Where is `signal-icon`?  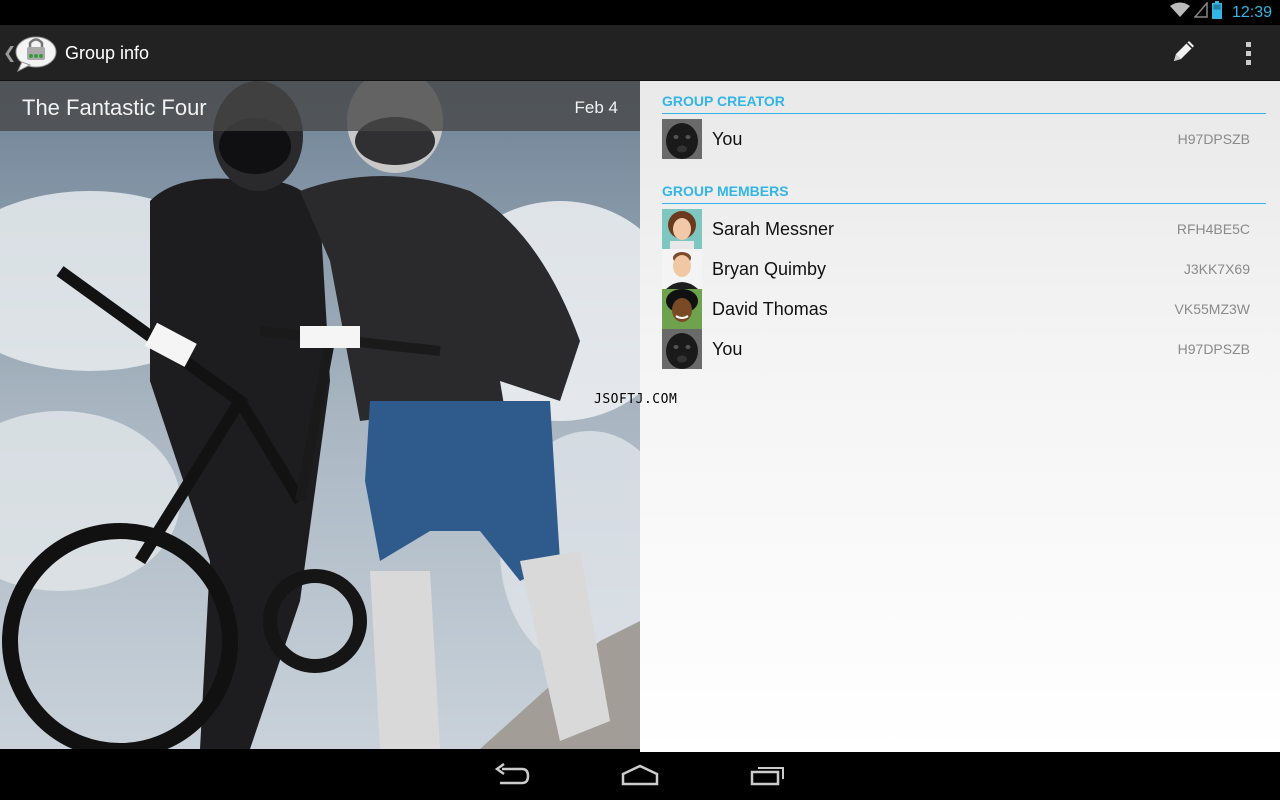 signal-icon is located at coordinates (1200, 11).